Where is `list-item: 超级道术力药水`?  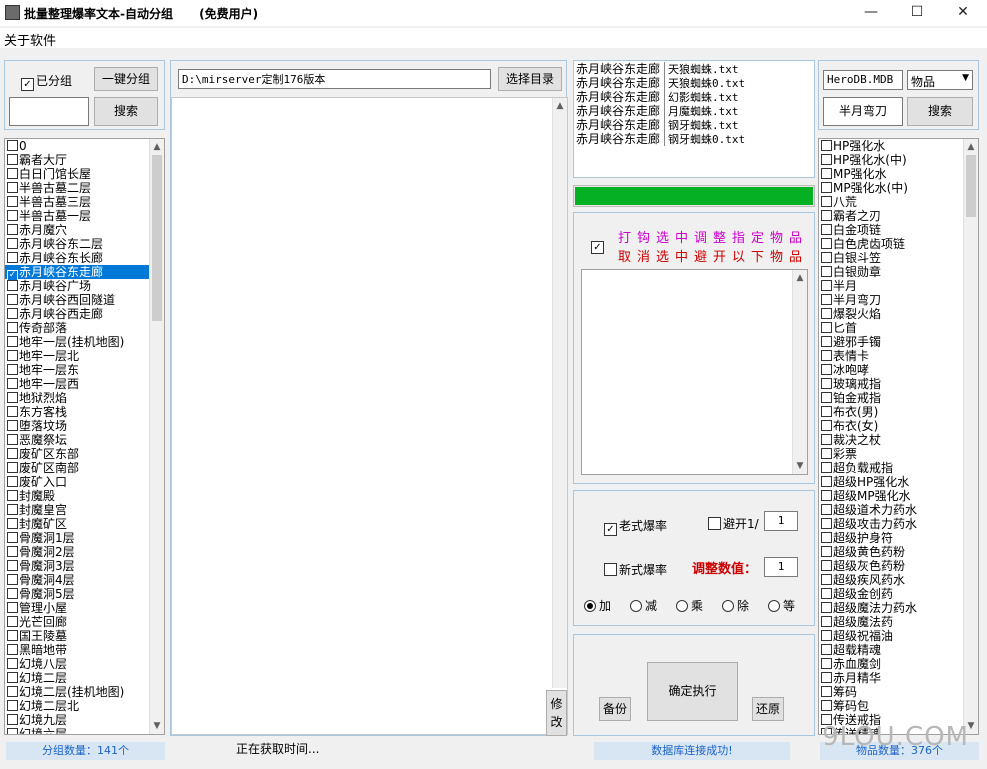
list-item: 超级道术力药水 is located at coordinates (891, 510).